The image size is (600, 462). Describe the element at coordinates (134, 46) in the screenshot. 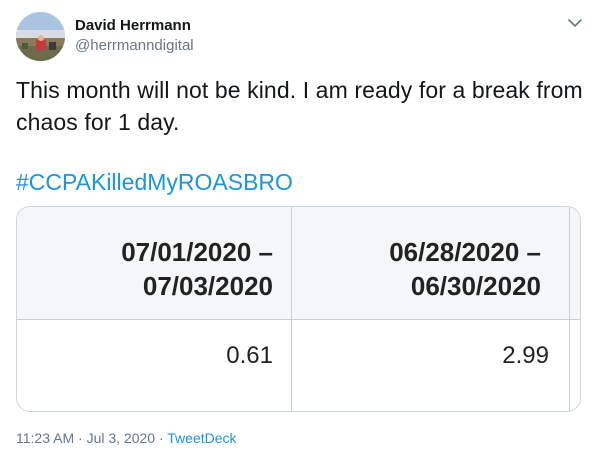

I see `author-handle: @herrmanndigital` at that location.